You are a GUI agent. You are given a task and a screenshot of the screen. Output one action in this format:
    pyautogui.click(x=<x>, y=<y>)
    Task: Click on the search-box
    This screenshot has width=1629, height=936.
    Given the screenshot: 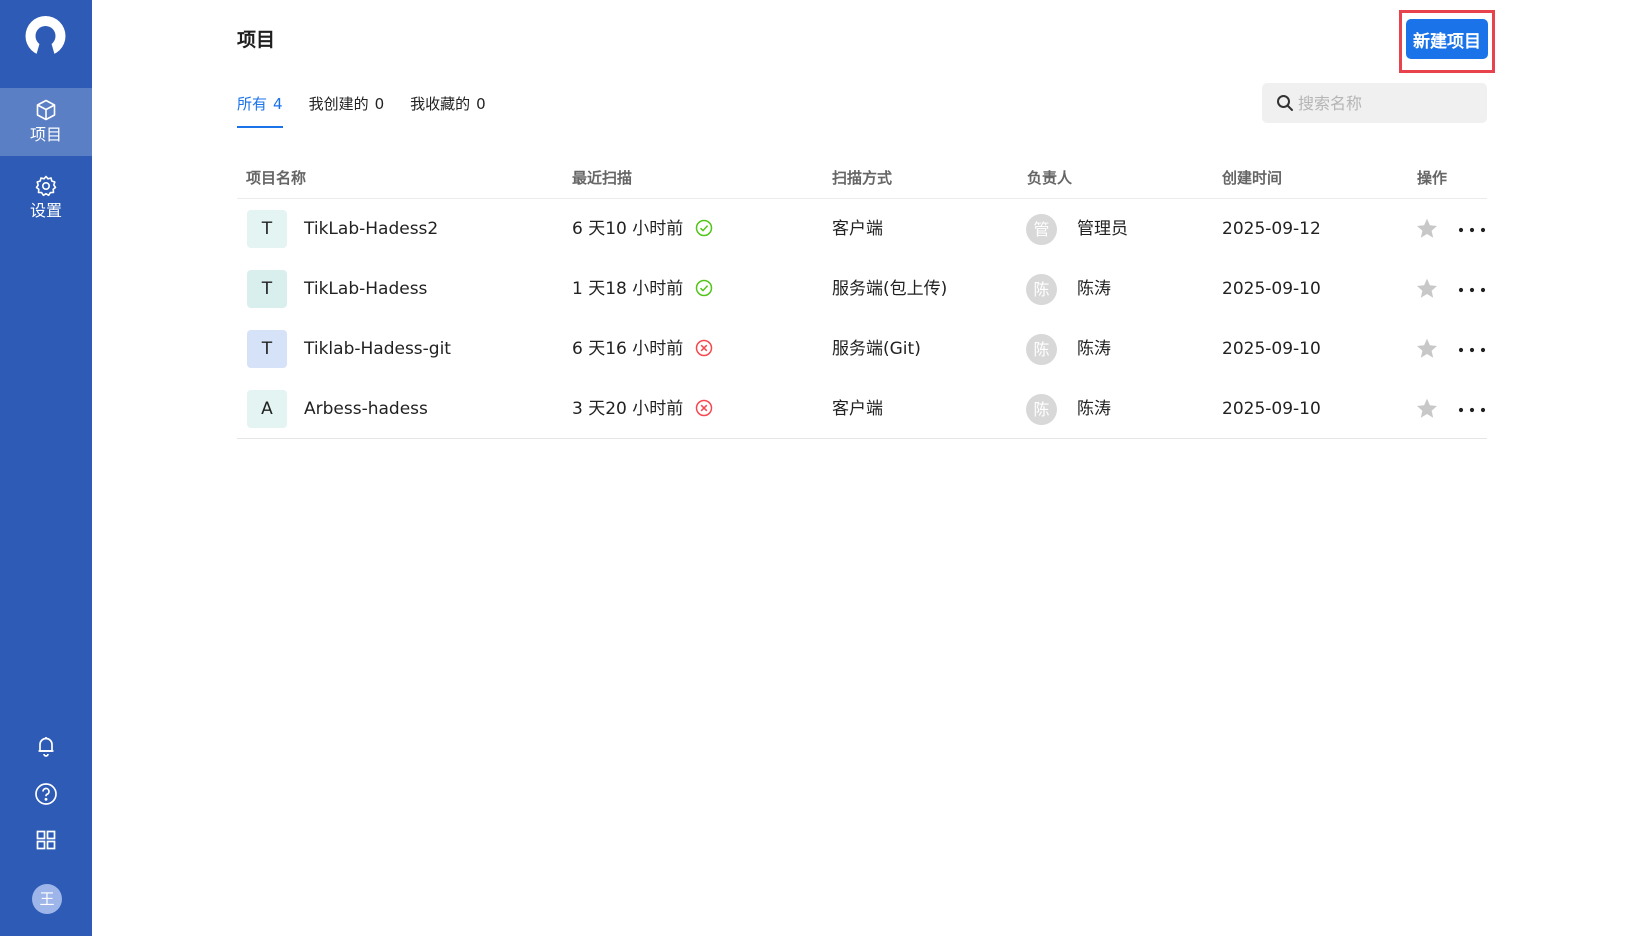 What is the action you would take?
    pyautogui.click(x=1374, y=103)
    